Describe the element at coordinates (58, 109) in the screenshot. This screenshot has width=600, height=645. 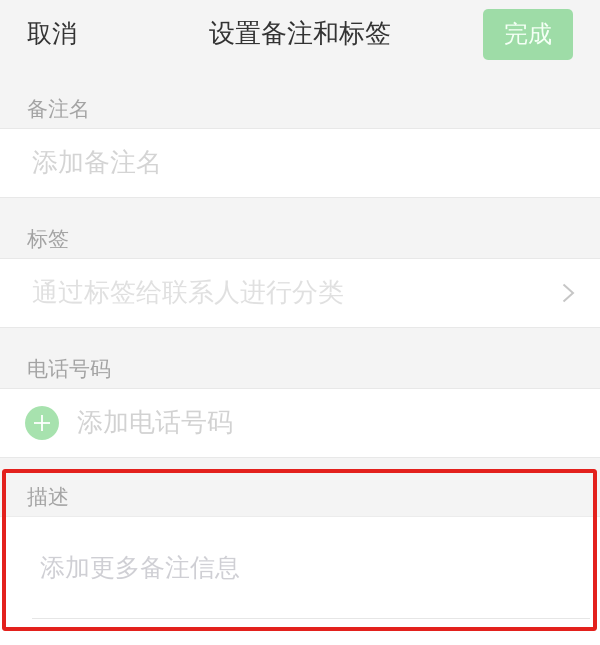
I see `section-label: 备注名` at that location.